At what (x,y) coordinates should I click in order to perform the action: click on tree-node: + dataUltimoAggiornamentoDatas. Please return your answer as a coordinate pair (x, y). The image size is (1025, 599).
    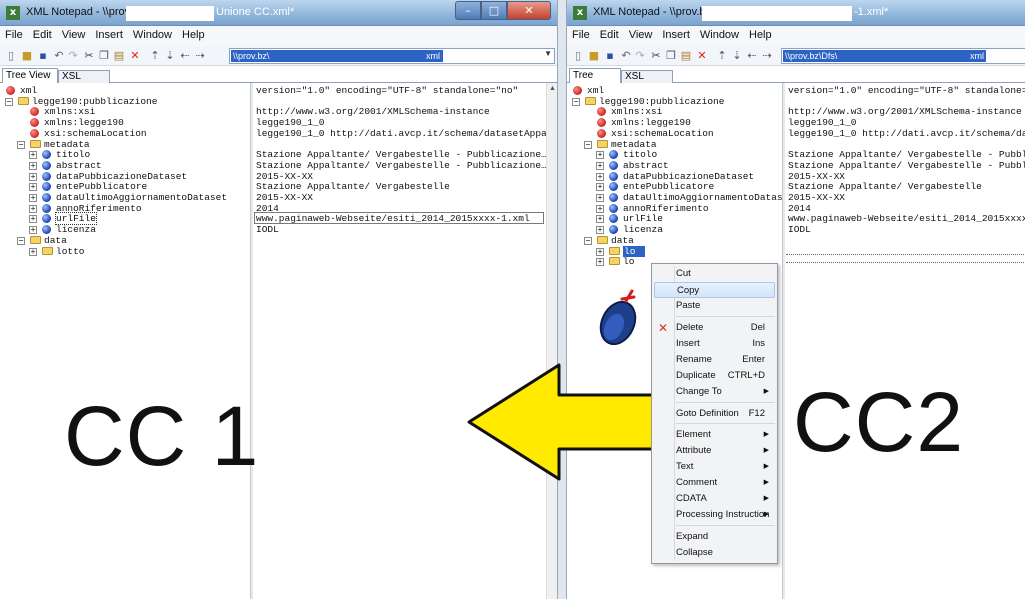
    Looking at the image, I should click on (675, 197).